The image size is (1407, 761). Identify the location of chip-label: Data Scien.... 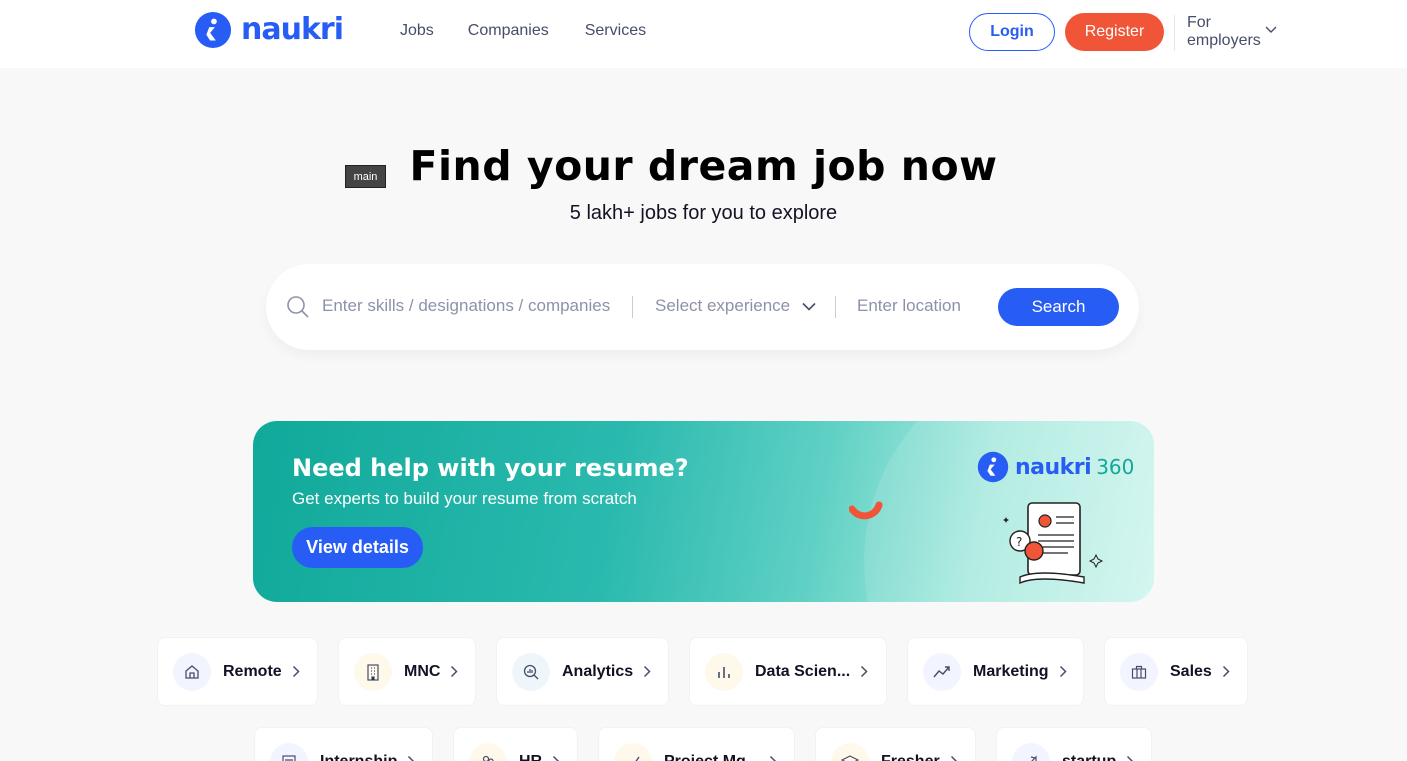
(803, 671).